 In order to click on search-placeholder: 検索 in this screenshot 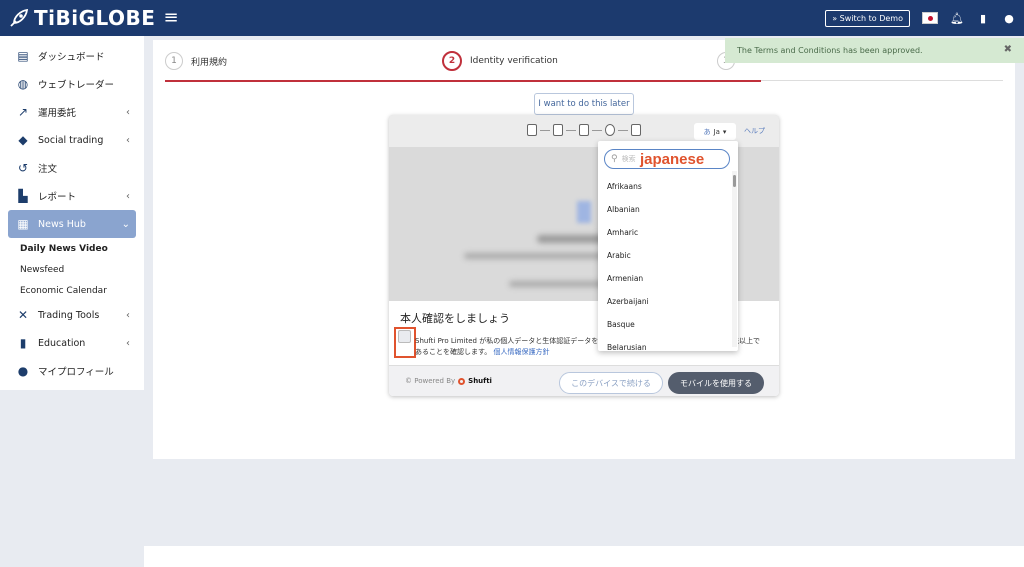, I will do `click(628, 159)`.